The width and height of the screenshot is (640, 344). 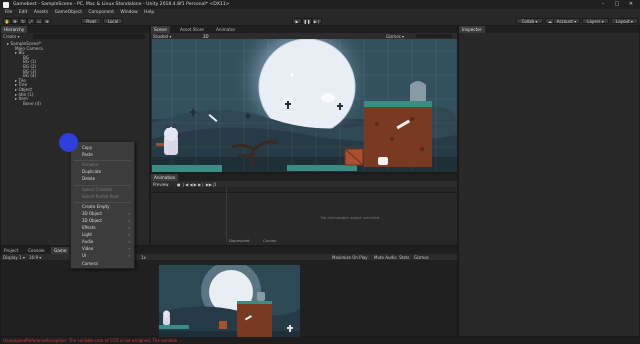 What do you see at coordinates (128, 12) in the screenshot?
I see `menu-window: Window` at bounding box center [128, 12].